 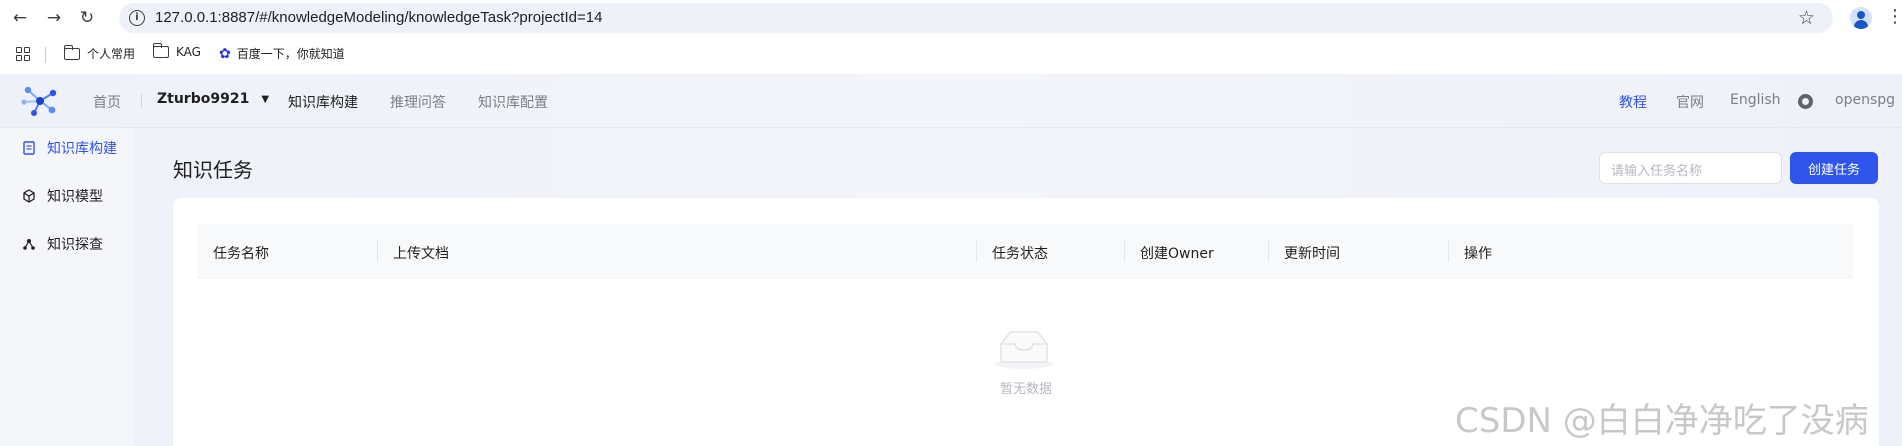 What do you see at coordinates (265, 99) in the screenshot?
I see `caret-down-icon: ▼` at bounding box center [265, 99].